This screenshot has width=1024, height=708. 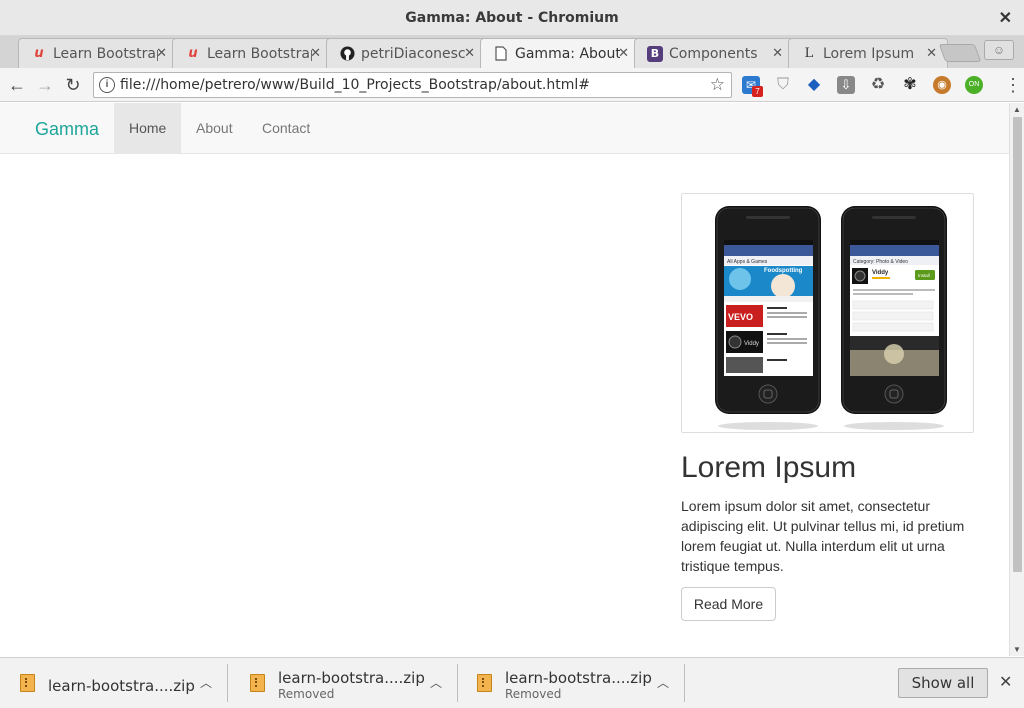 I want to click on tab-gamma-about: Gamma: About ✕, so click(x=560, y=53).